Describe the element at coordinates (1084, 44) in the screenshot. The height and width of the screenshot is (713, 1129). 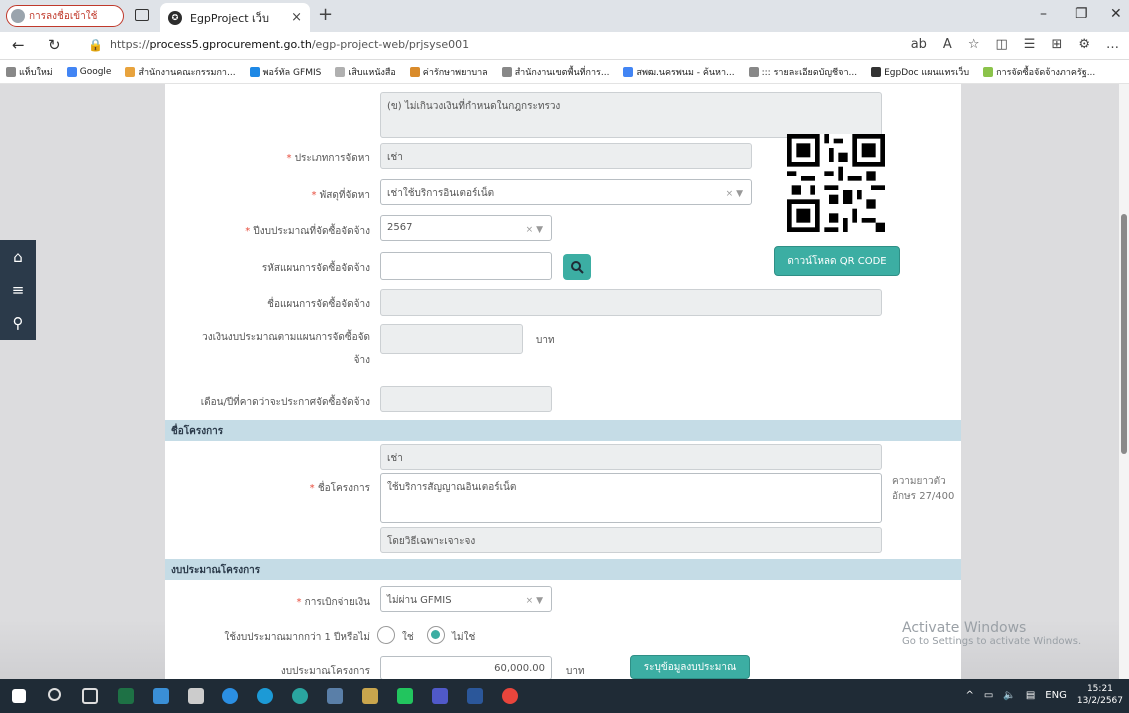
I see `extensions-icon: ⚙` at that location.